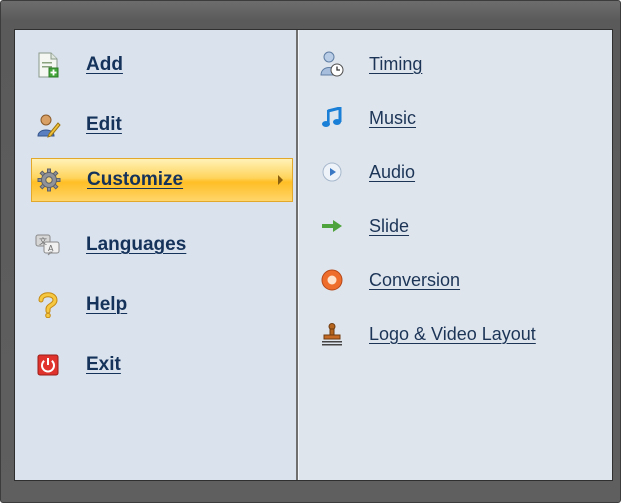 This screenshot has height=503, width=621. Describe the element at coordinates (392, 171) in the screenshot. I see `submenu-item-audio-label: Audio` at that location.